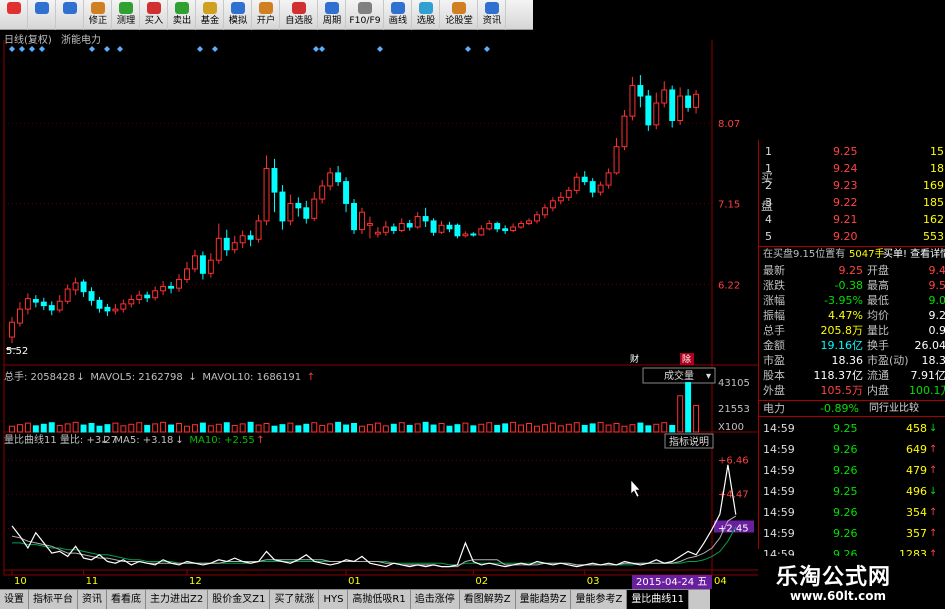 Image resolution: width=945 pixels, height=609 pixels. Describe the element at coordinates (481, 581) in the screenshot. I see `x-tick-label: 02` at that location.